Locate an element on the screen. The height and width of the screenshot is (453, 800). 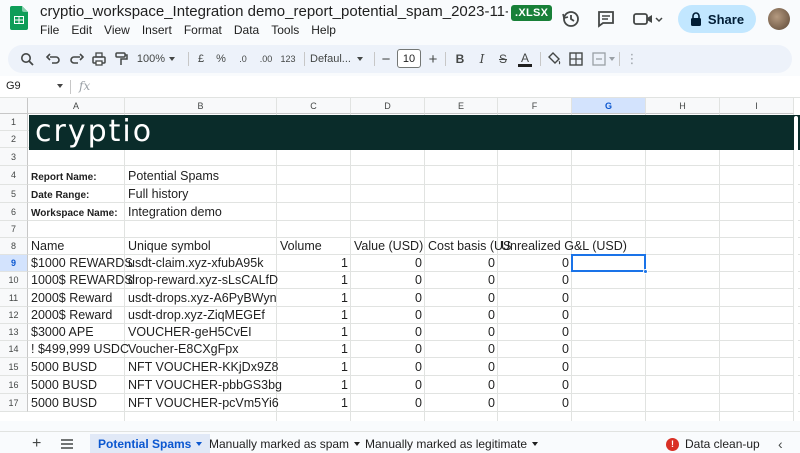
more-options-icon: ⋮ is located at coordinates (632, 59).